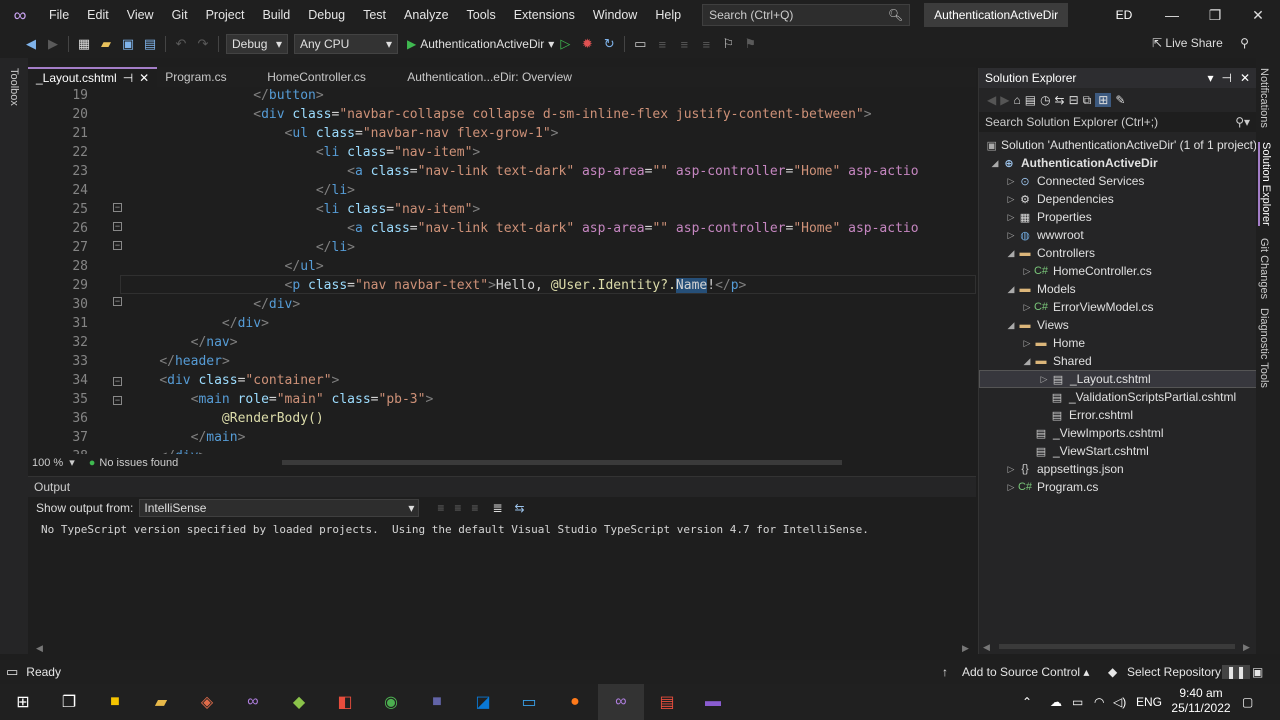 This screenshot has width=1280, height=720. Describe the element at coordinates (208, 77) in the screenshot. I see `tab-program-cs: Program.cs` at that location.